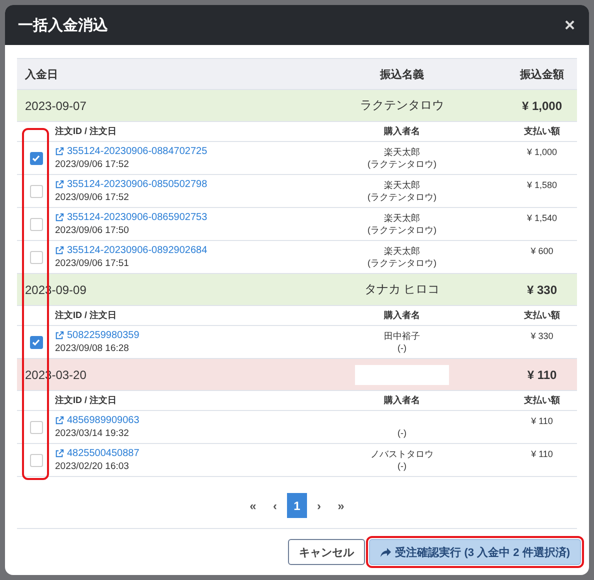 This screenshot has height=580, width=594. I want to click on order-link: 355124-20230906-0865902753, so click(191, 217).